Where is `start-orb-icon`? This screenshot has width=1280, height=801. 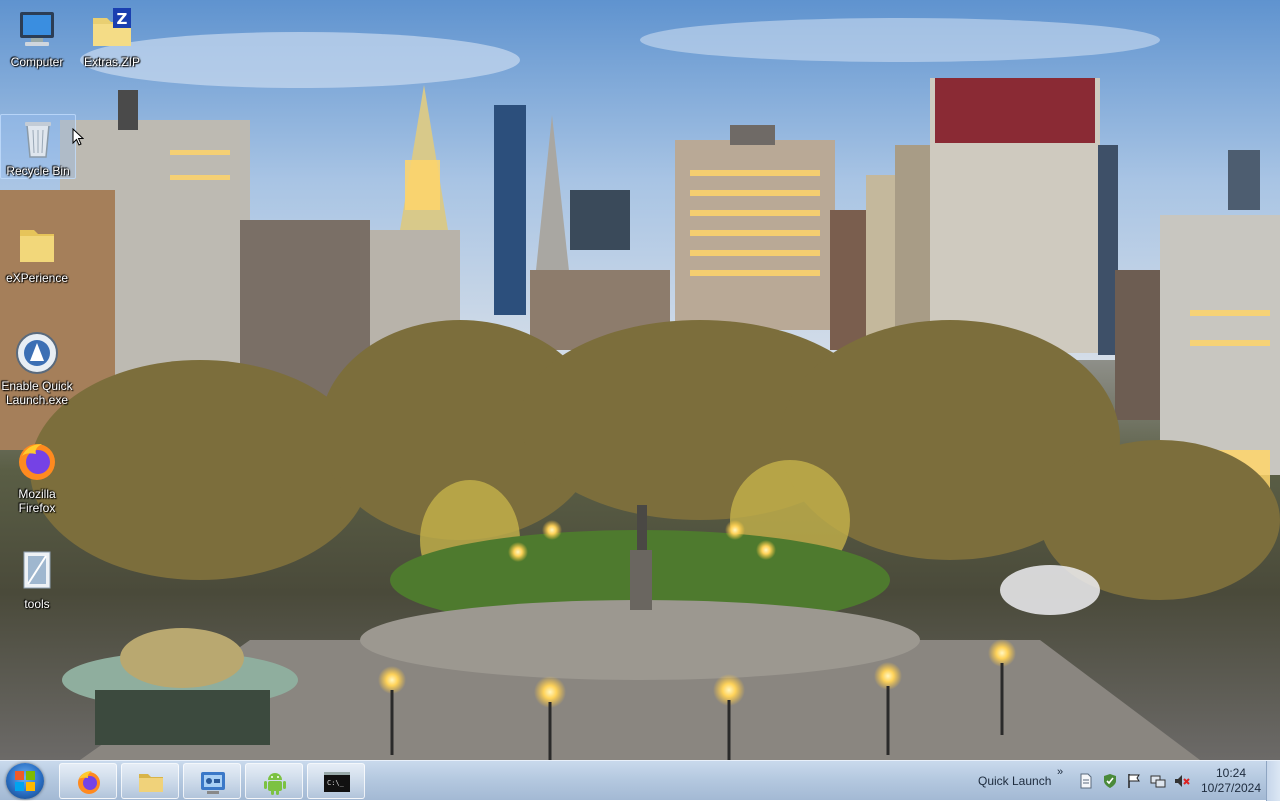
start-orb-icon is located at coordinates (25, 781).